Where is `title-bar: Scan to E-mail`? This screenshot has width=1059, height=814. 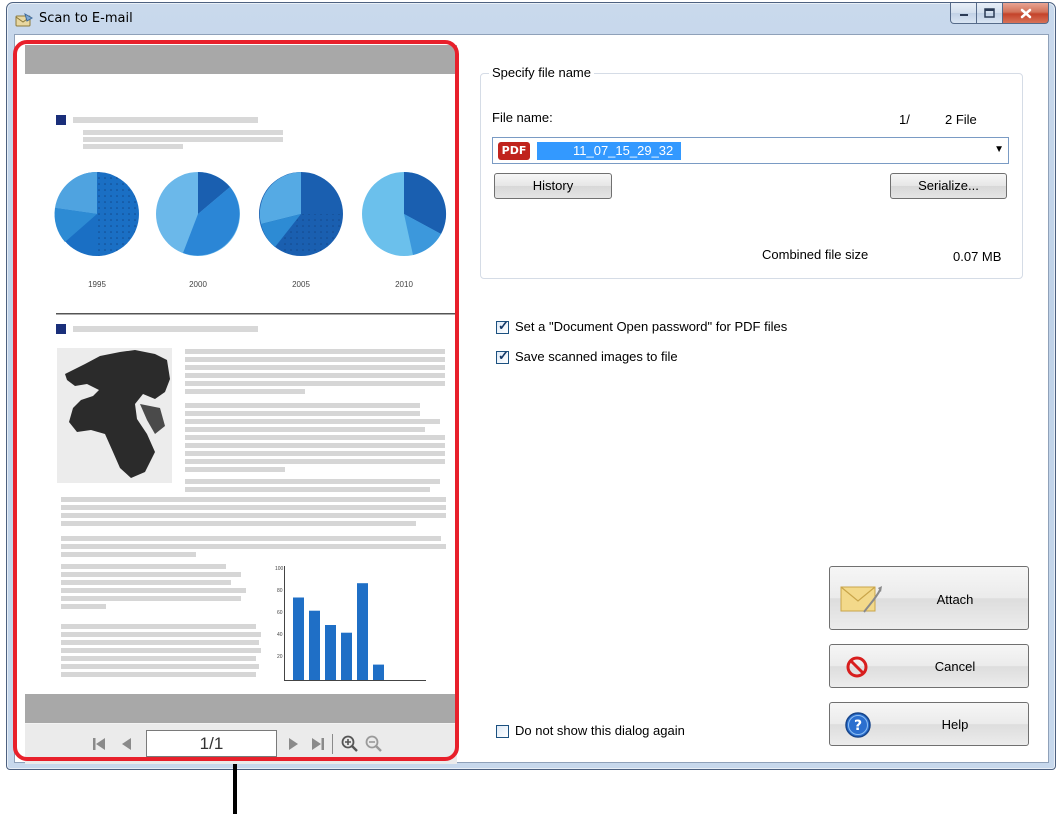
title-bar: Scan to E-mail is located at coordinates (531, 19).